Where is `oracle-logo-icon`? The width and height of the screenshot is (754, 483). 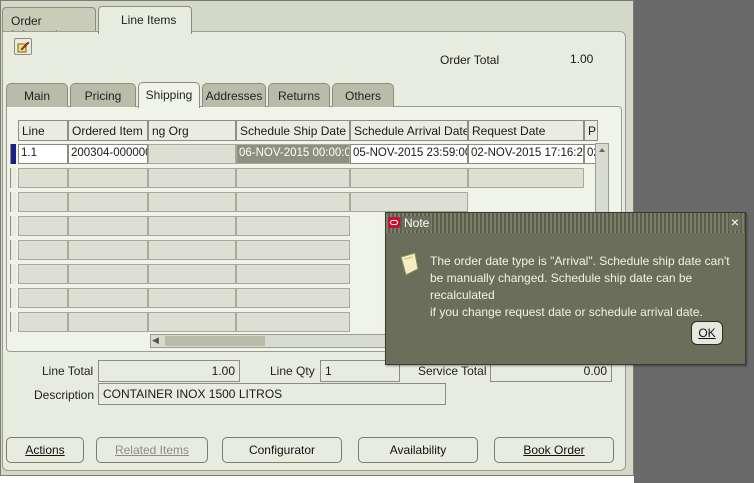 oracle-logo-icon is located at coordinates (394, 222).